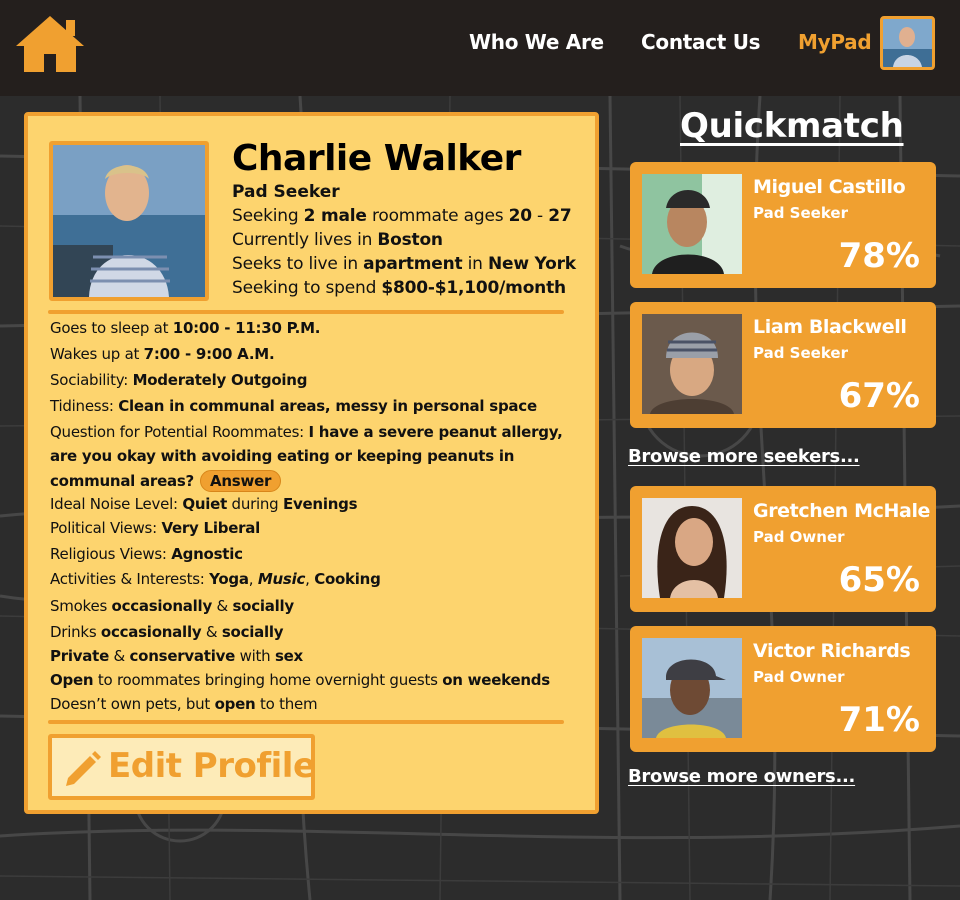  I want to click on noise-level-line: Ideal Noise Level: Quiet during Evenings, so click(204, 504).